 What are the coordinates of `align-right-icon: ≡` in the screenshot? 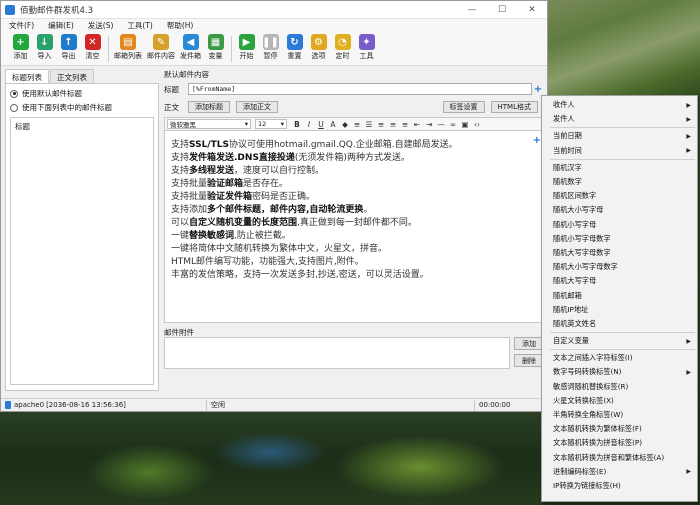 It's located at (405, 124).